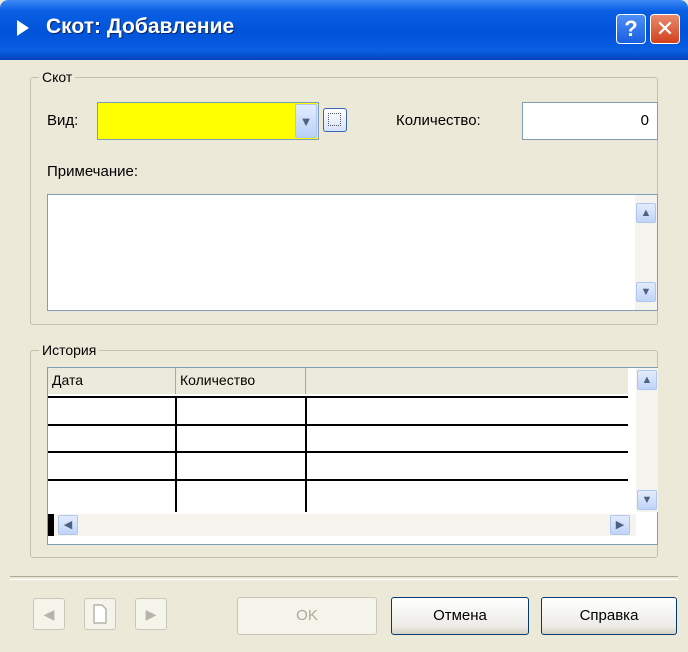  What do you see at coordinates (49, 614) in the screenshot?
I see `prev-record-icon: ◀` at bounding box center [49, 614].